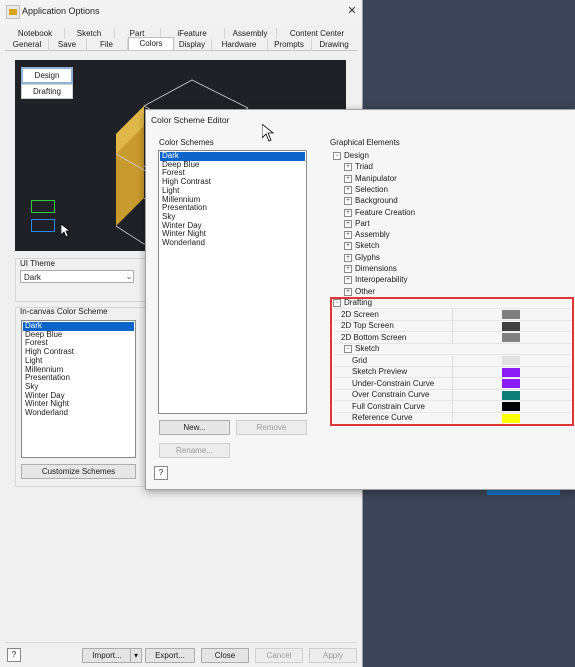  Describe the element at coordinates (43, 225) in the screenshot. I see `preview-blue-rectangle` at that location.